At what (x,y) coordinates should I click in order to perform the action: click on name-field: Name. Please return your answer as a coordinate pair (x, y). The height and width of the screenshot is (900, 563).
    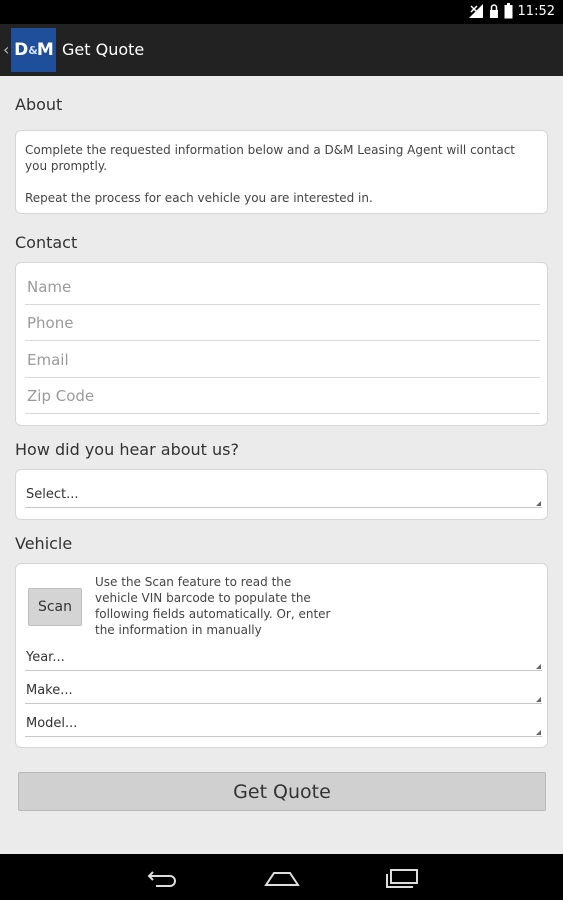
    Looking at the image, I should click on (282, 287).